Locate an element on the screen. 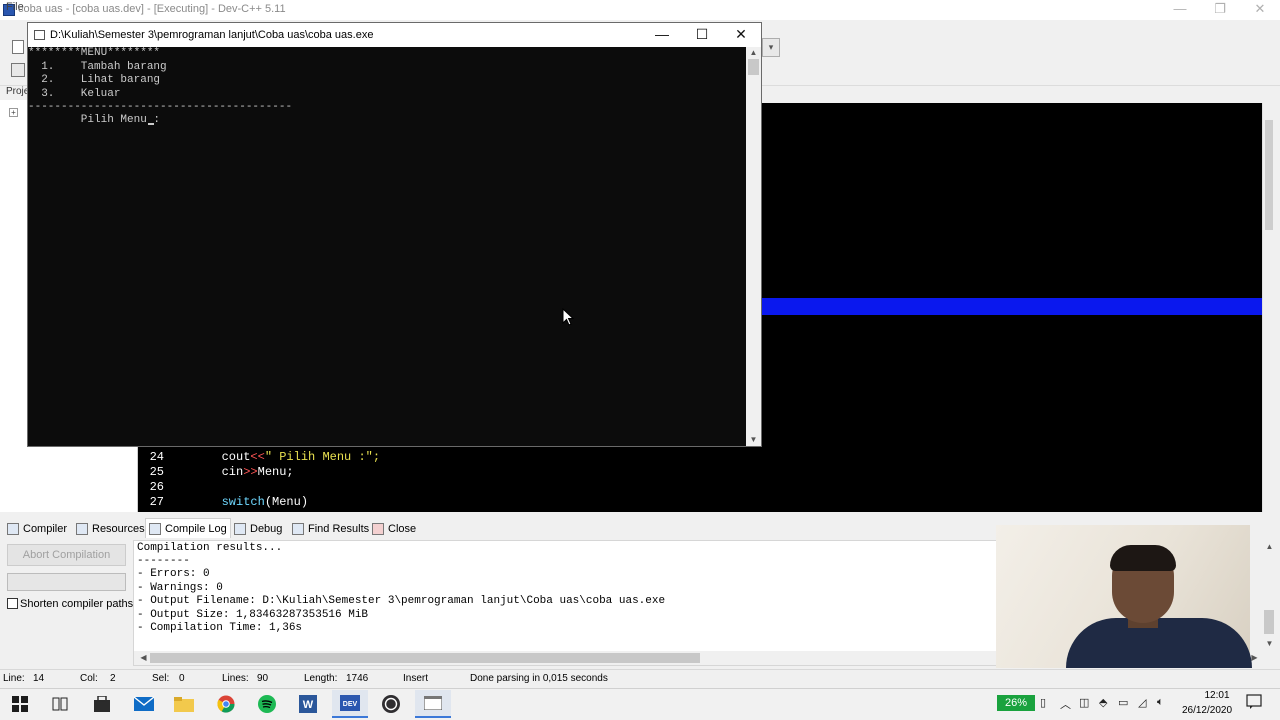 Image resolution: width=1280 pixels, height=720 pixels. console-app-icon is located at coordinates (433, 703).